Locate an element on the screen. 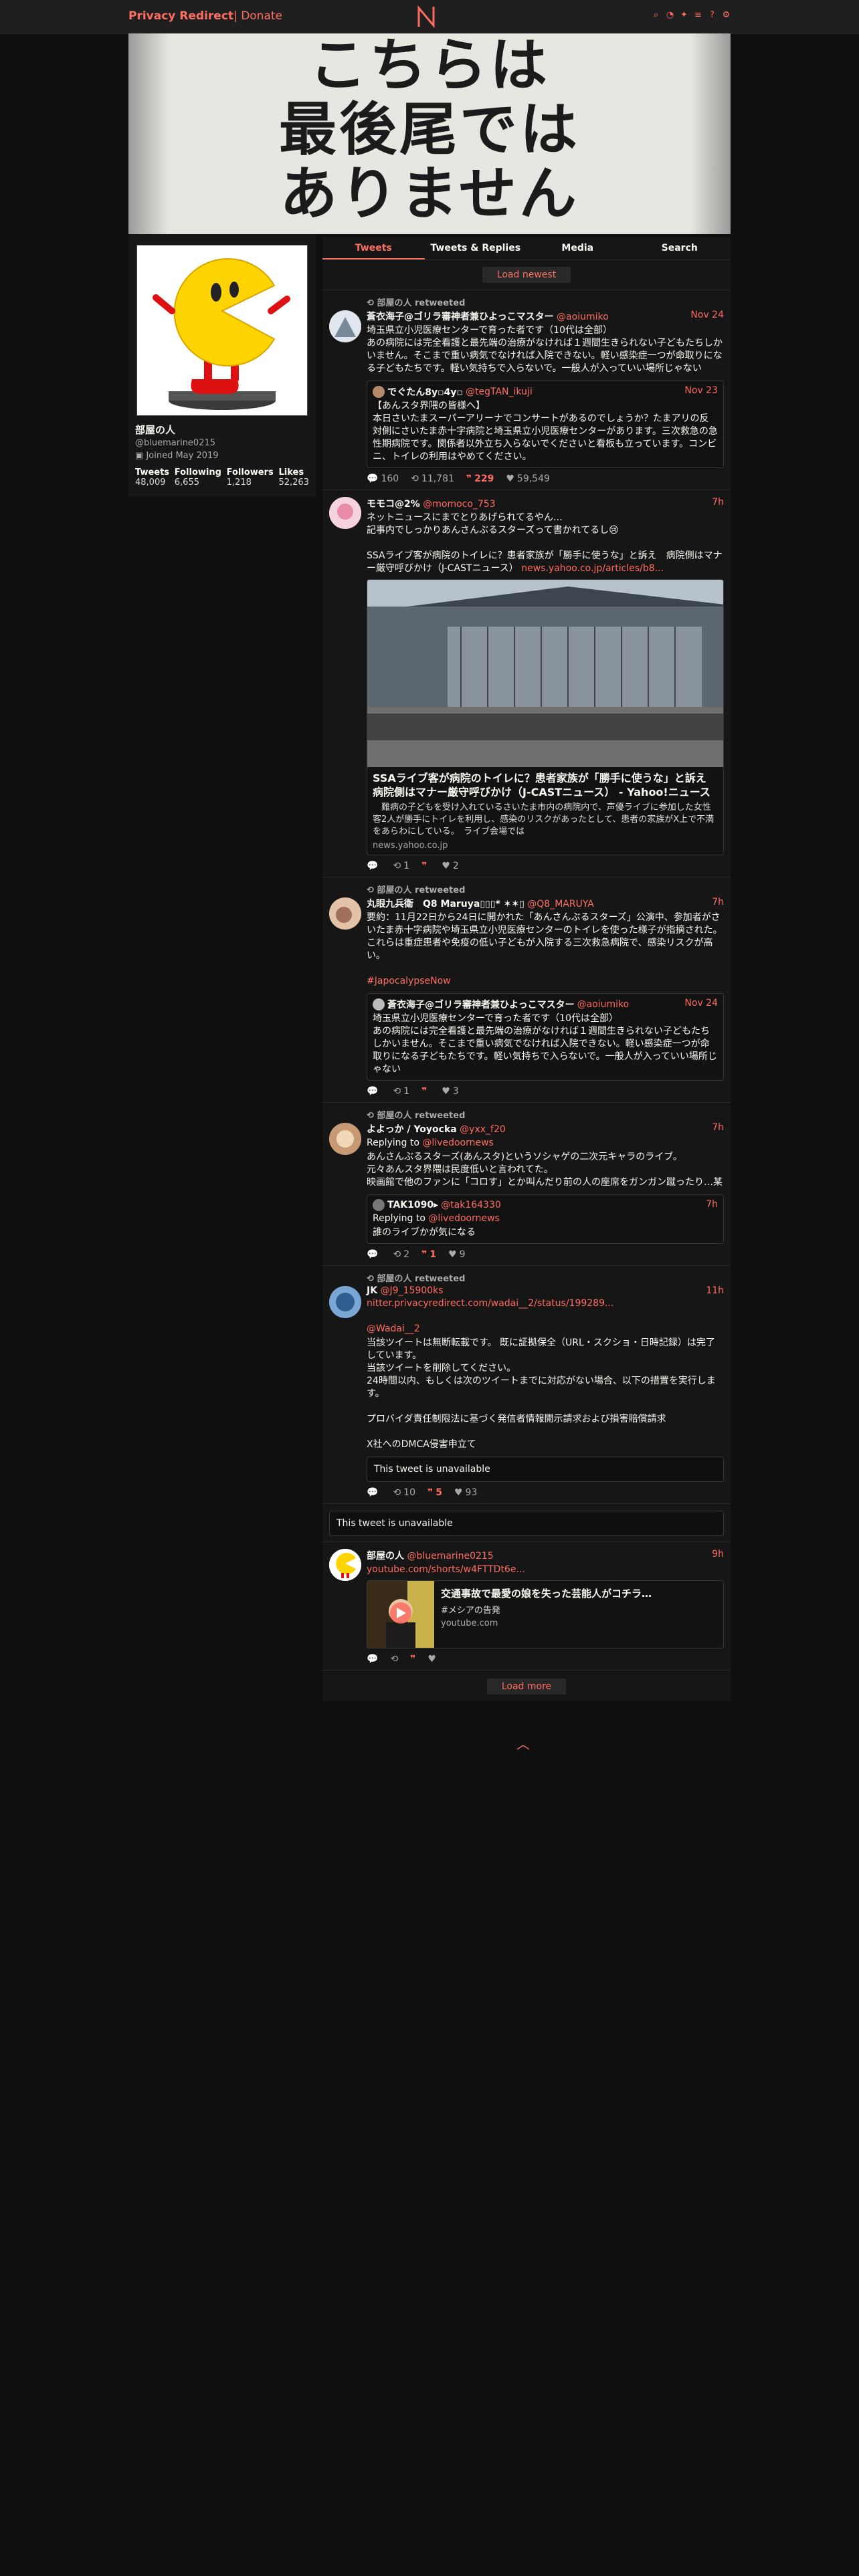  load-more-button: Load more is located at coordinates (526, 1687).